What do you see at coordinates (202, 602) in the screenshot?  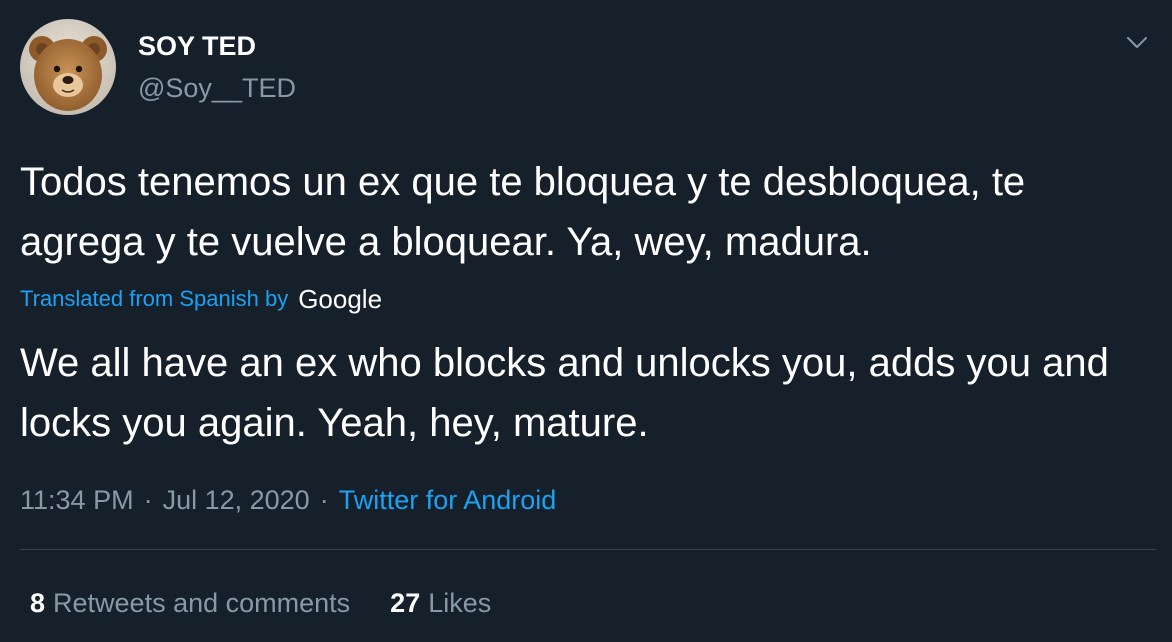 I see `retweets-label: Retweets and comments` at bounding box center [202, 602].